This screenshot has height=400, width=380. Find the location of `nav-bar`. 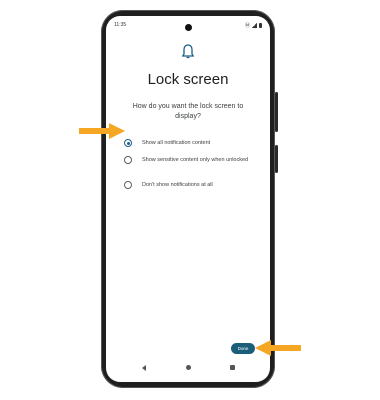

nav-bar is located at coordinates (188, 369).